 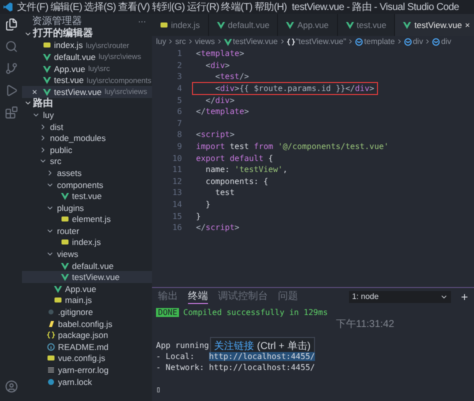 I want to click on line-number: 4, so click(x=179, y=89).